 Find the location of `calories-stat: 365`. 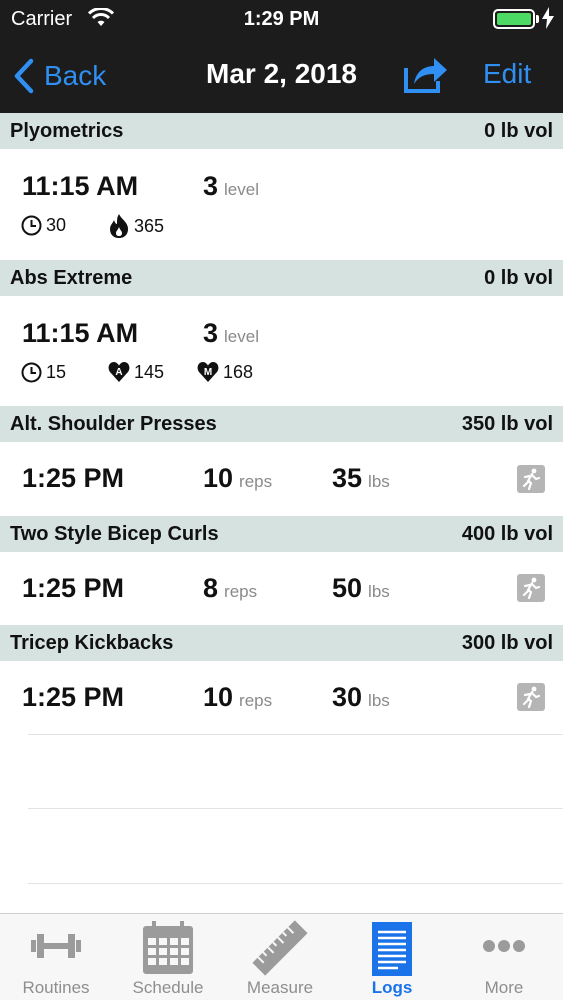

calories-stat: 365 is located at coordinates (136, 226).